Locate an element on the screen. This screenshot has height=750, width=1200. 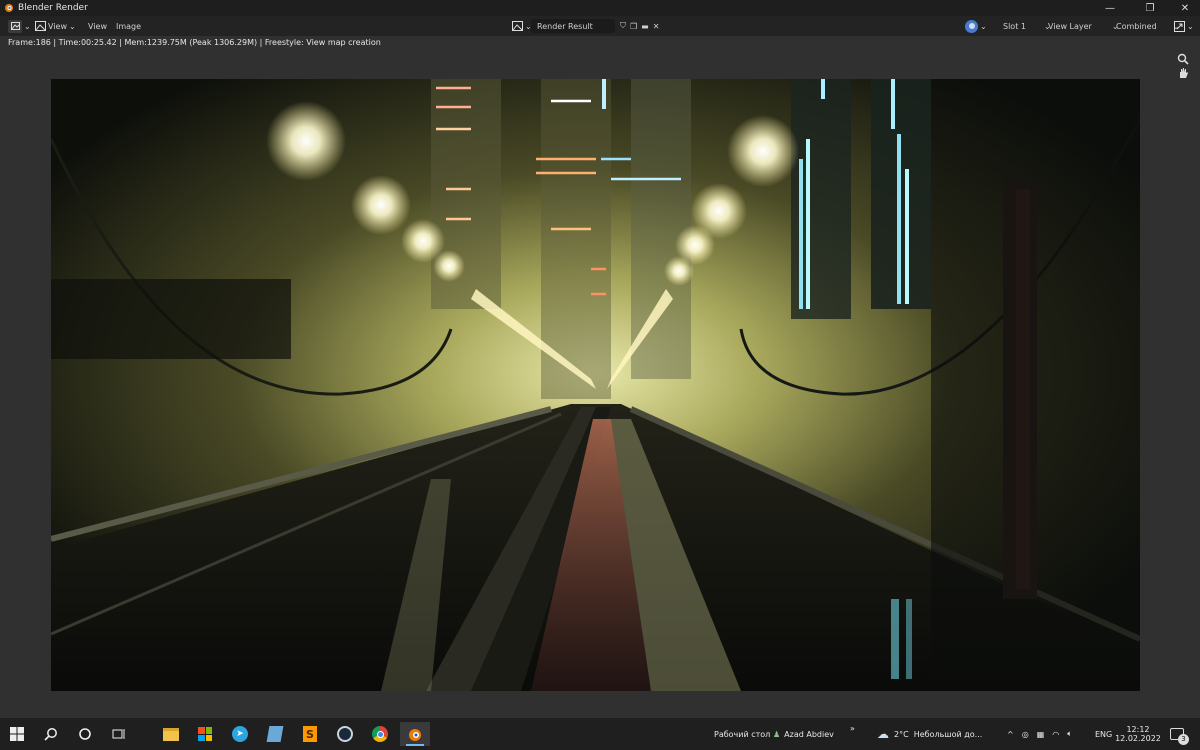
notifications-button: 3 is located at coordinates (1179, 734).